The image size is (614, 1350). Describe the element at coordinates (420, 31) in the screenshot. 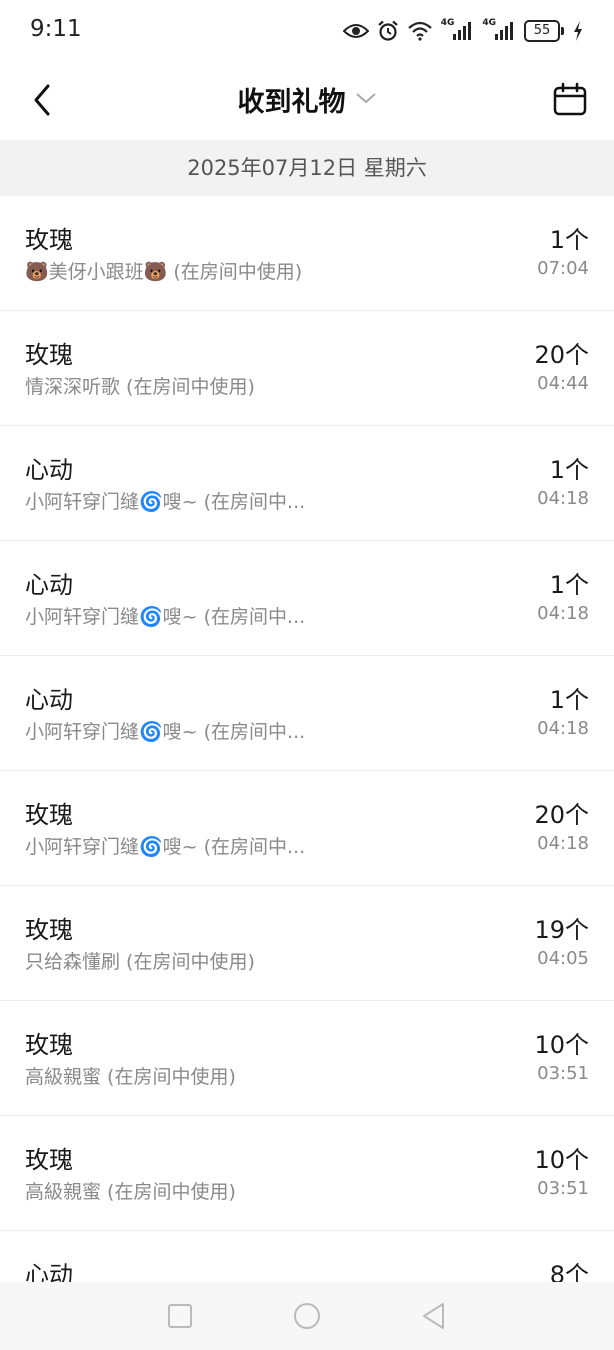

I see `wifi-icon` at that location.